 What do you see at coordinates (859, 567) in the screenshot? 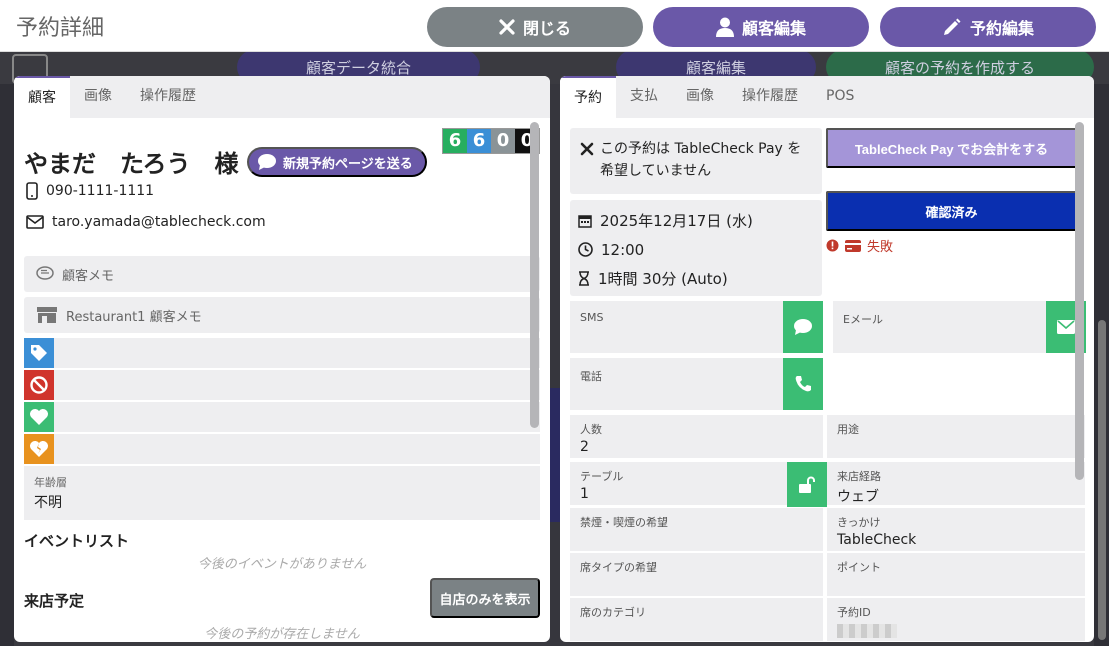
I see `points-label: ポイント` at bounding box center [859, 567].